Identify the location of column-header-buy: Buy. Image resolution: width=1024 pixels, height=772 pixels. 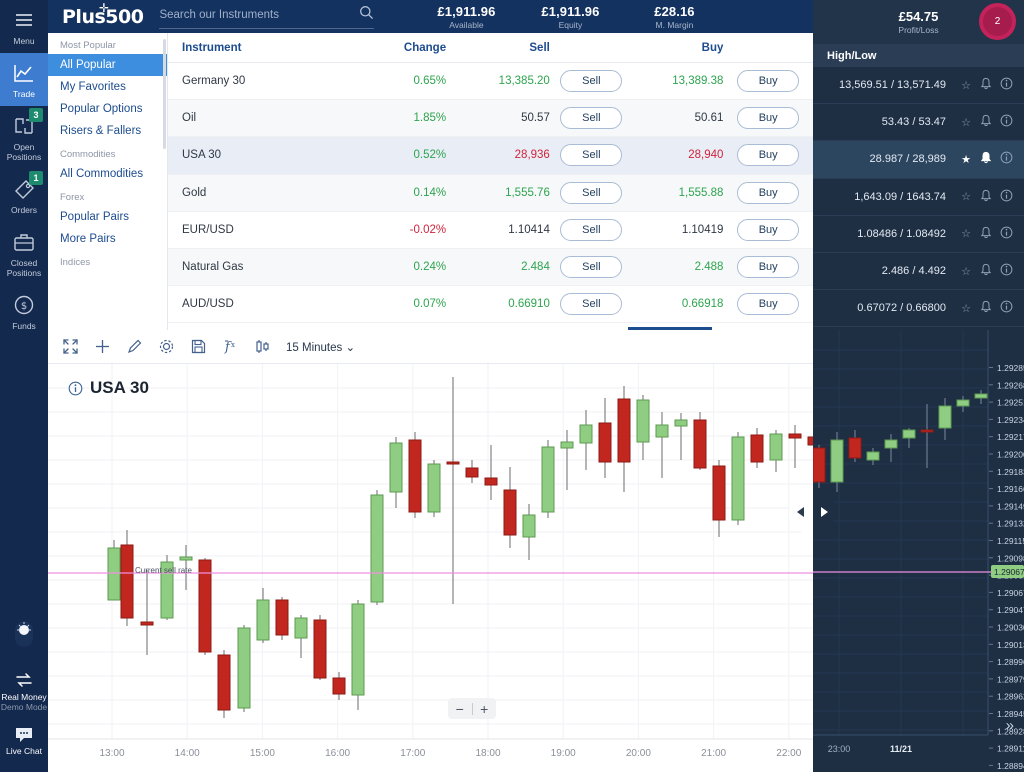
(678, 48).